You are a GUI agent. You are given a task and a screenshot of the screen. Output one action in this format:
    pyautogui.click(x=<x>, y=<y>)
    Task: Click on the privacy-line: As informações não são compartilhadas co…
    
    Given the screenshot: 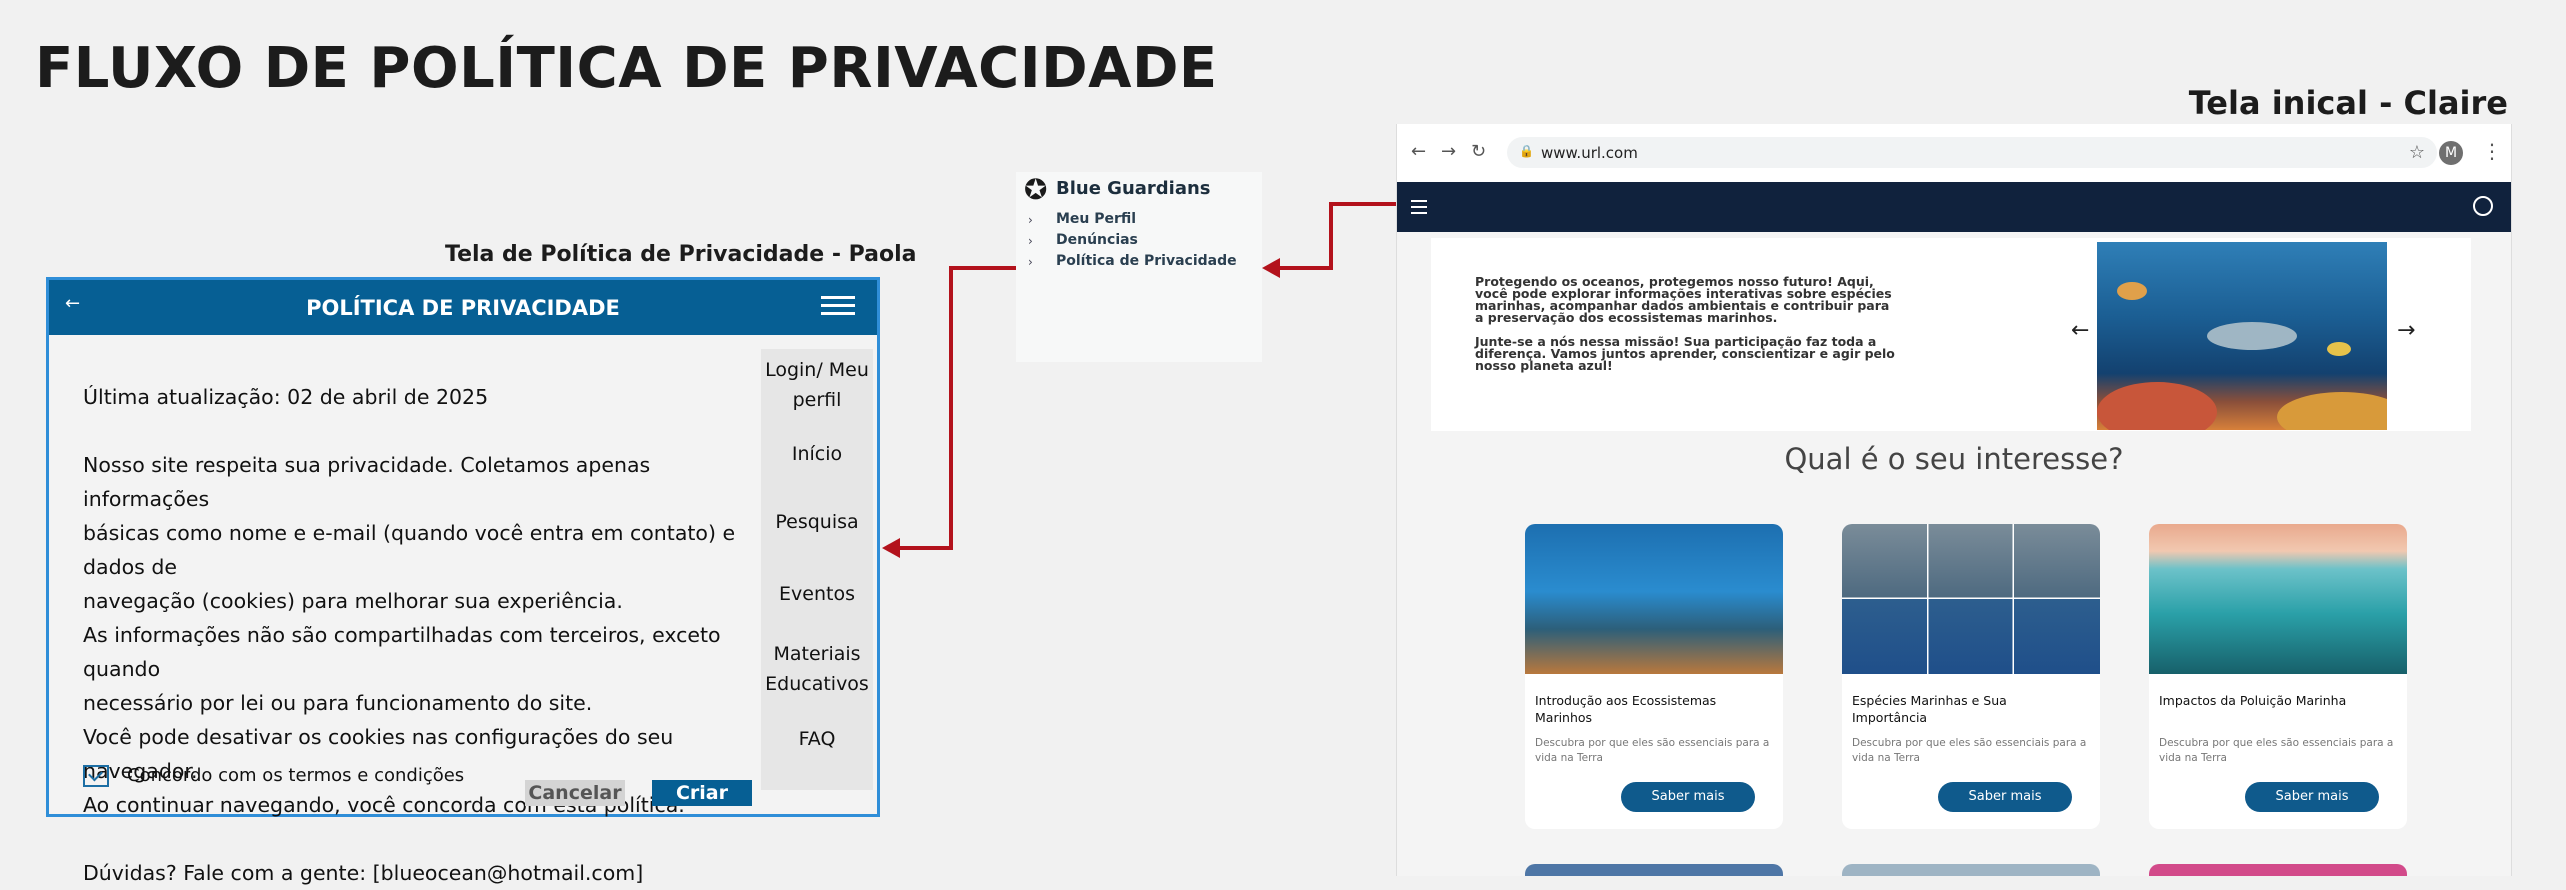 What is the action you would take?
    pyautogui.click(x=402, y=652)
    